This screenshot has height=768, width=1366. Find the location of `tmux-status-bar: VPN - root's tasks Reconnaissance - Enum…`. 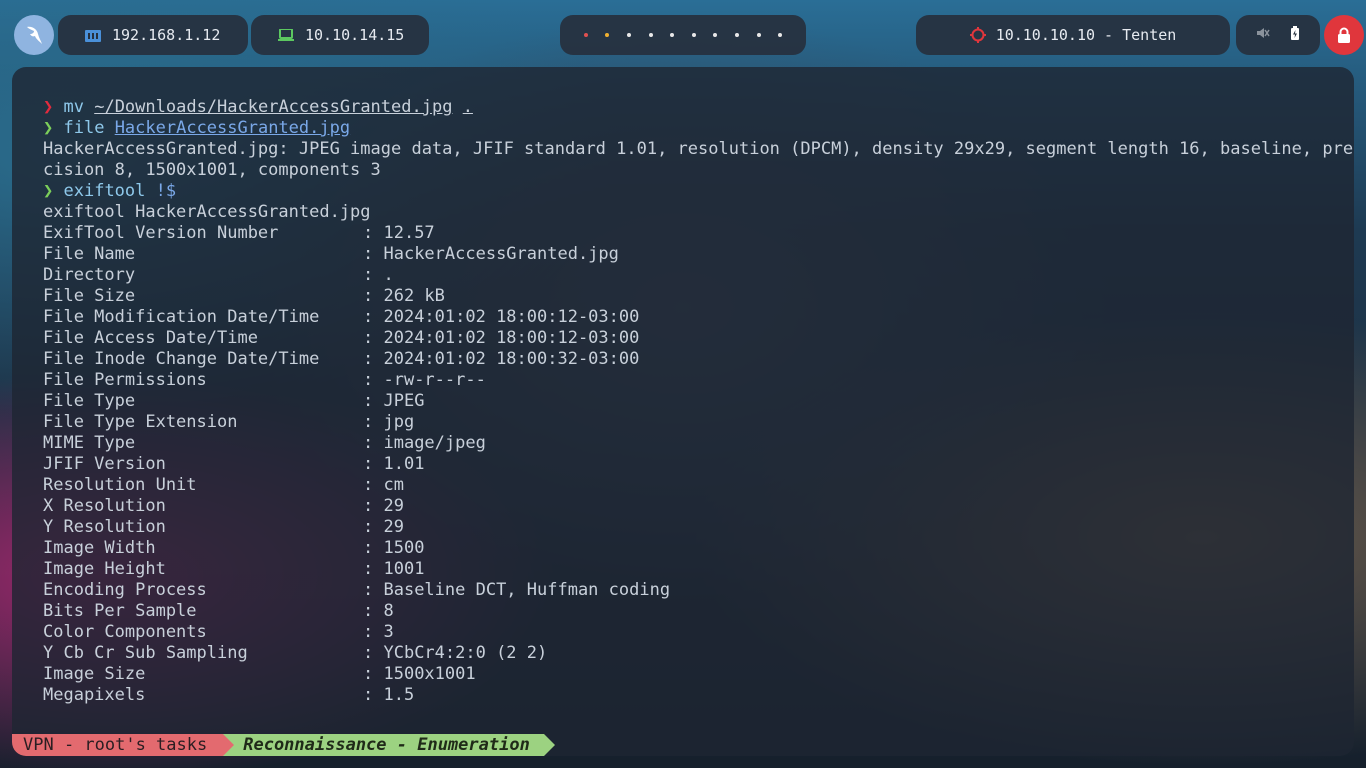

tmux-status-bar: VPN - root's tasks Reconnaissance - Enum… is located at coordinates (283, 745).